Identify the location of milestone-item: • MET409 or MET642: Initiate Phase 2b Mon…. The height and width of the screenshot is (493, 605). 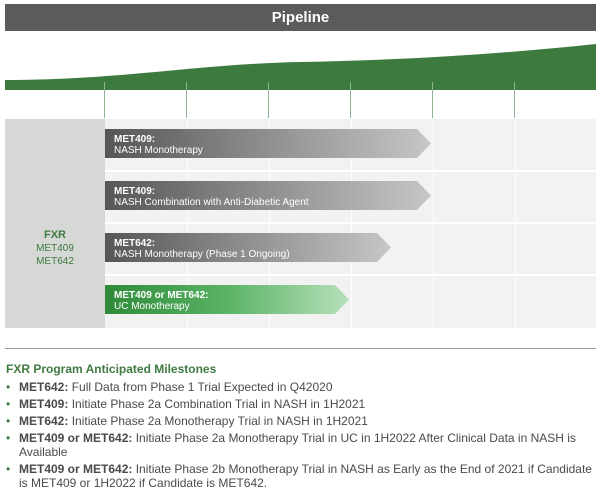
(299, 476).